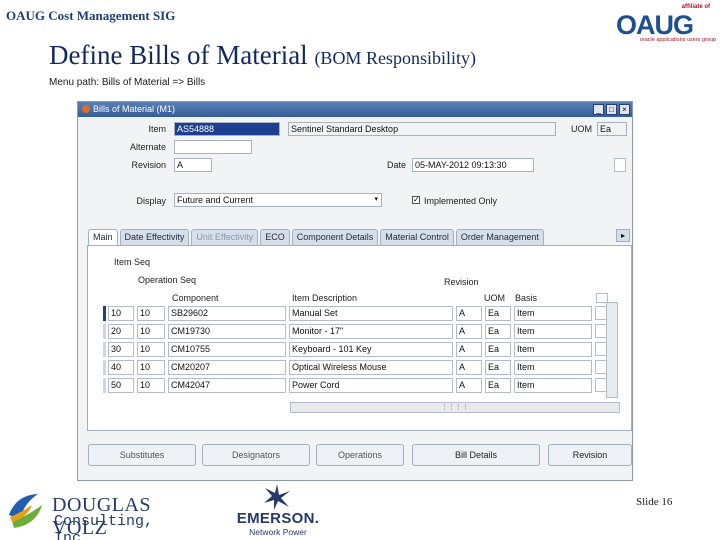 The height and width of the screenshot is (540, 720). Describe the element at coordinates (620, 165) in the screenshot. I see `date-calendar-button` at that location.